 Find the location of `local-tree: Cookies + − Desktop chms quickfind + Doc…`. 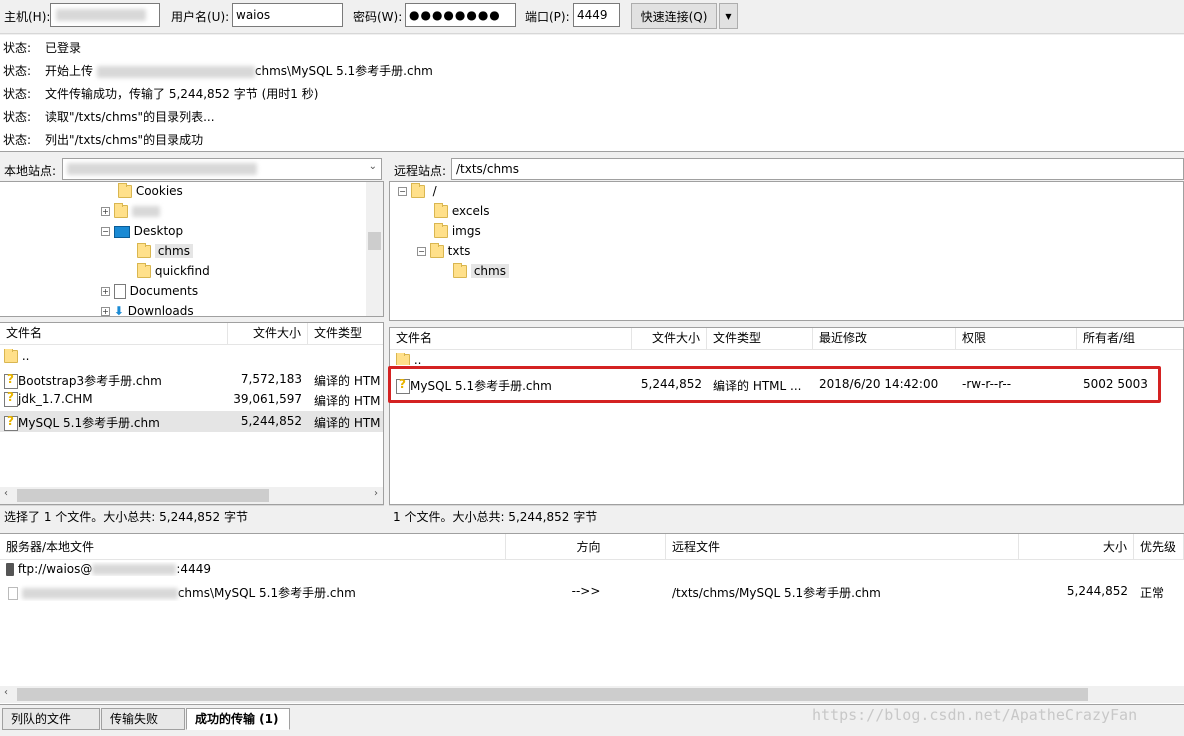

local-tree: Cookies + − Desktop chms quickfind + Doc… is located at coordinates (192, 249).